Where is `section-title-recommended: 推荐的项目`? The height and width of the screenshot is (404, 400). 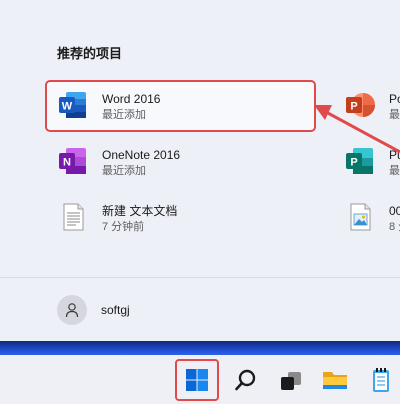
section-title-recommended: 推荐的项目 is located at coordinates (90, 53).